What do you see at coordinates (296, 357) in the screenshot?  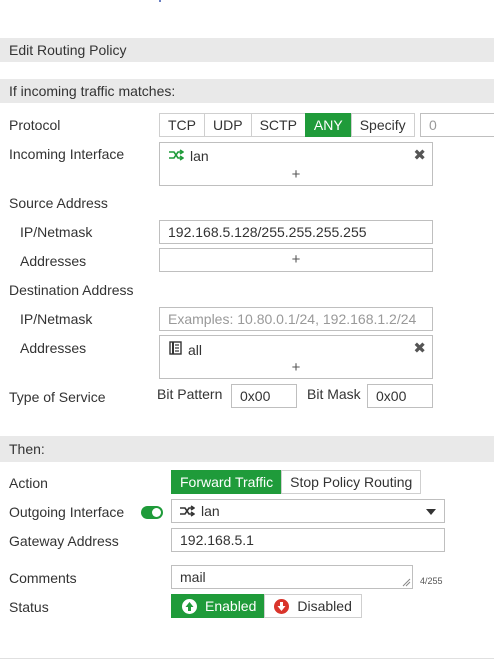 I see `destination-addresses-field: all ✖ +` at bounding box center [296, 357].